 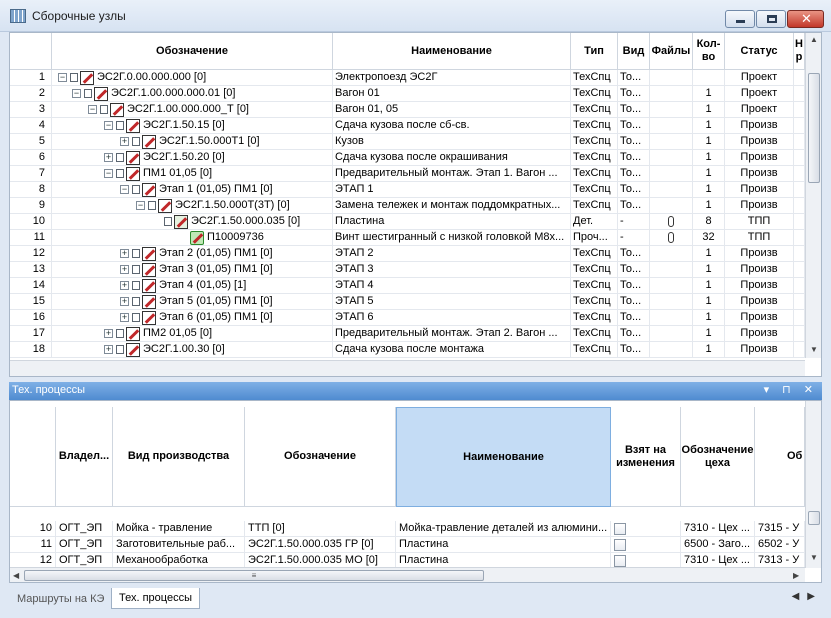 What do you see at coordinates (796, 575) in the screenshot?
I see `scroll-right-icon: ▶` at bounding box center [796, 575].